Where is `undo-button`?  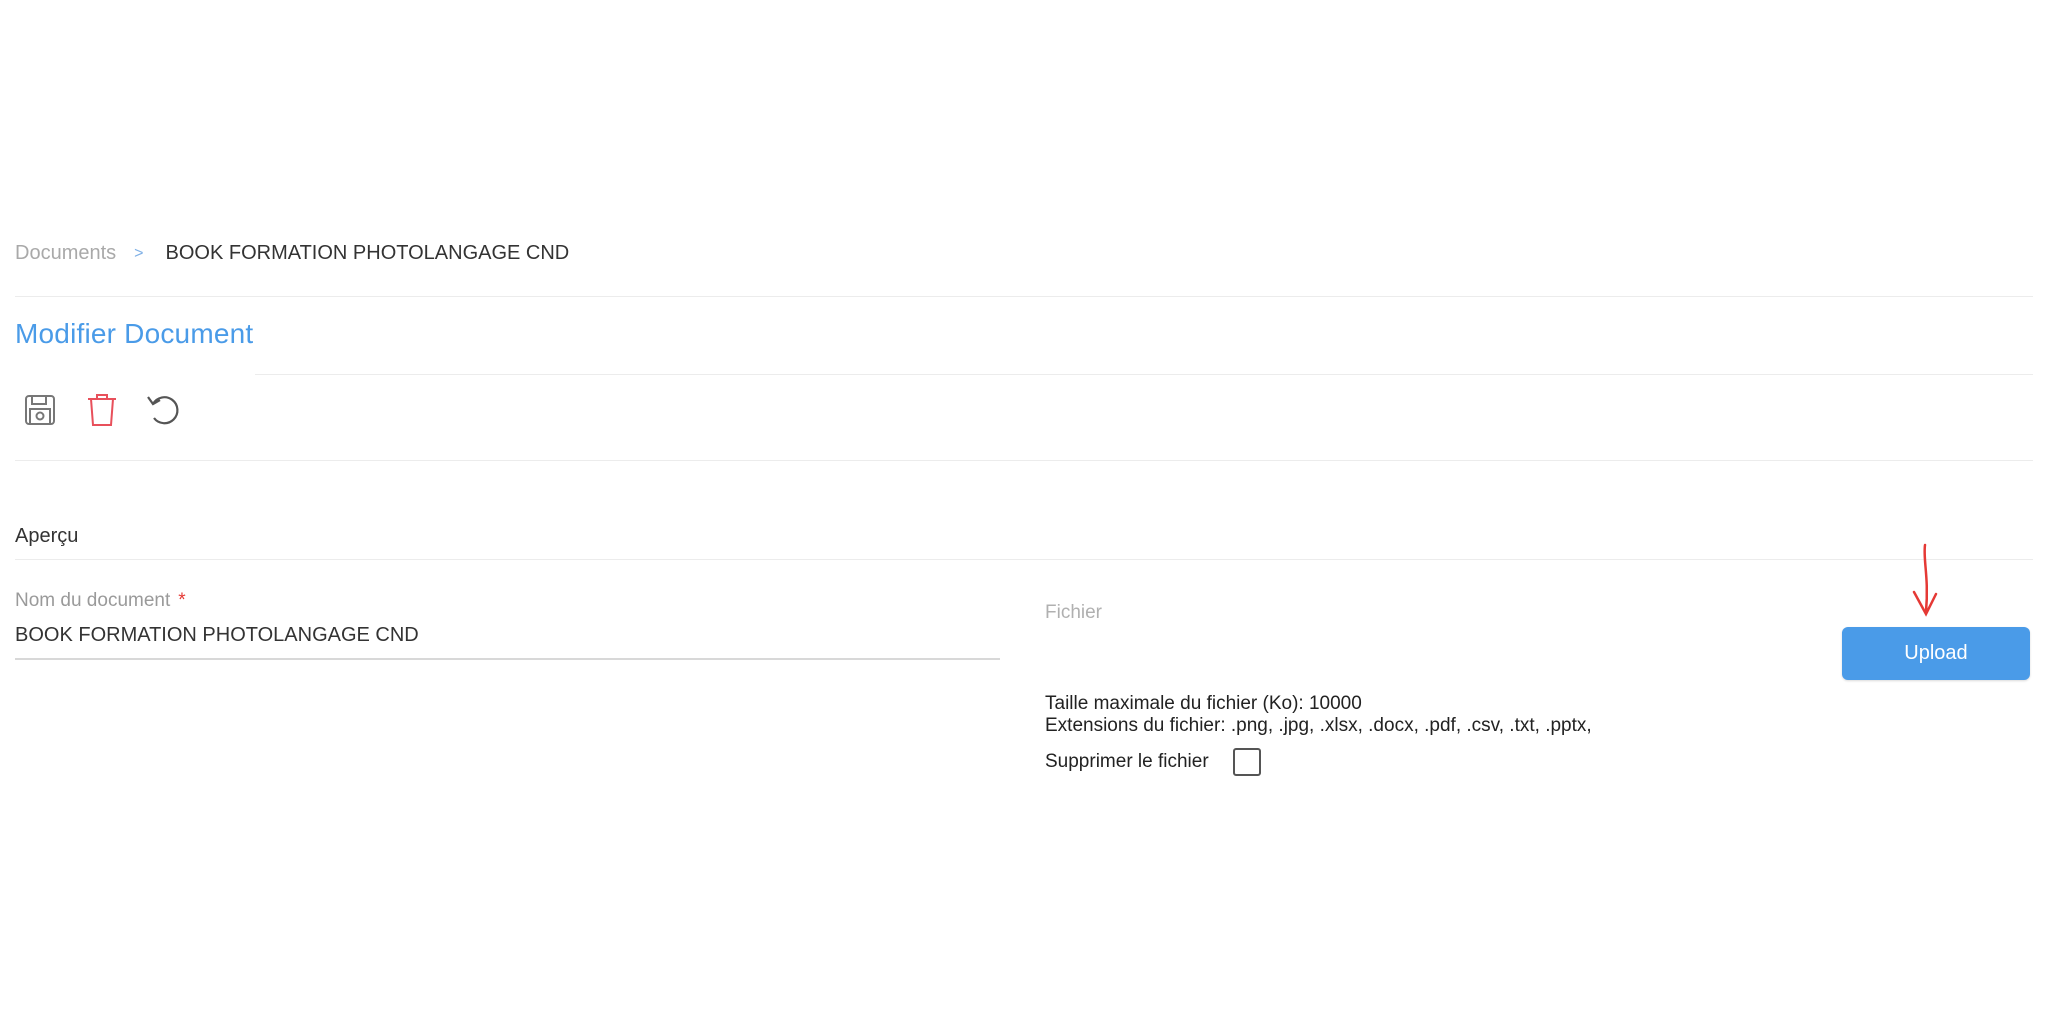
undo-button is located at coordinates (164, 410).